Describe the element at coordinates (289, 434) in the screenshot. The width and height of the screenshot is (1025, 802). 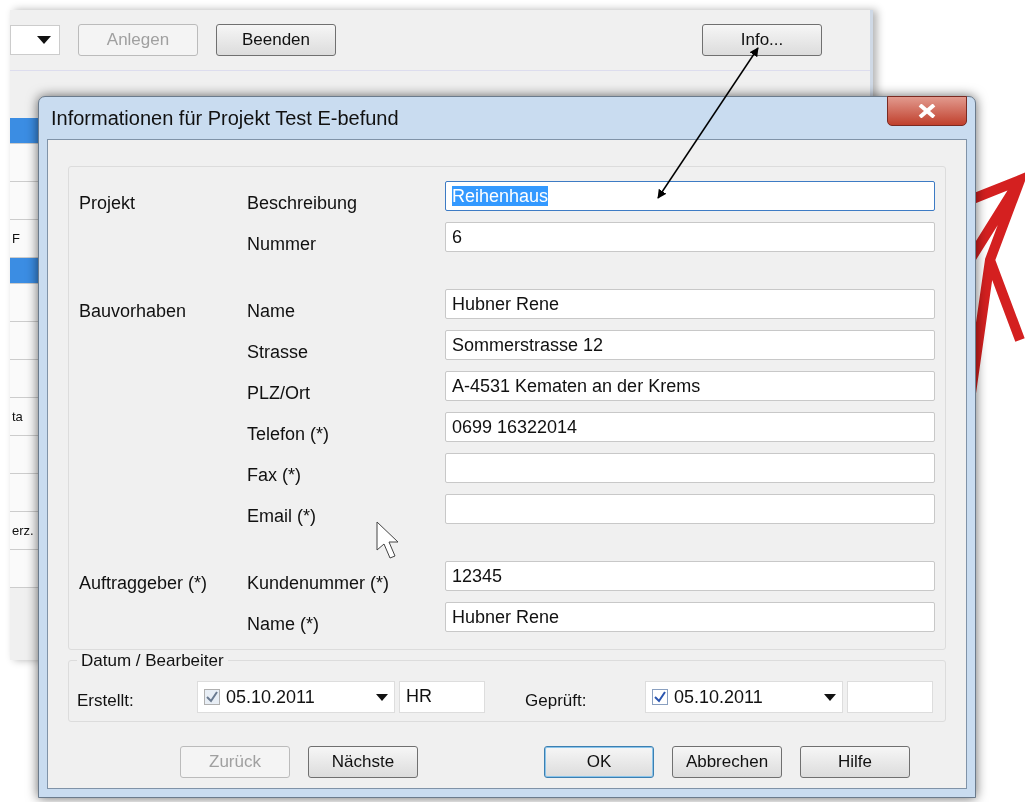
I see `field-label: Telefon (*)` at that location.